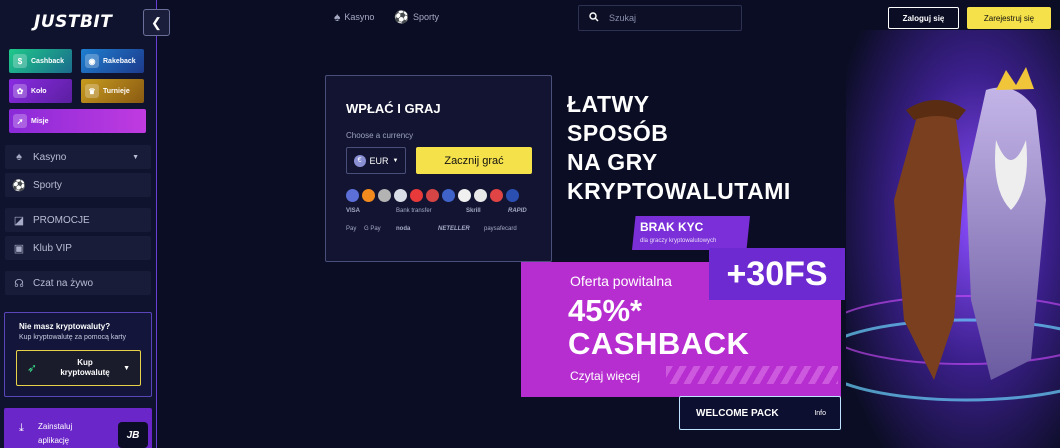 The image size is (1060, 448). I want to click on buy-crypto-button: ➶ Kup kryptowalutę ▼, so click(78, 368).